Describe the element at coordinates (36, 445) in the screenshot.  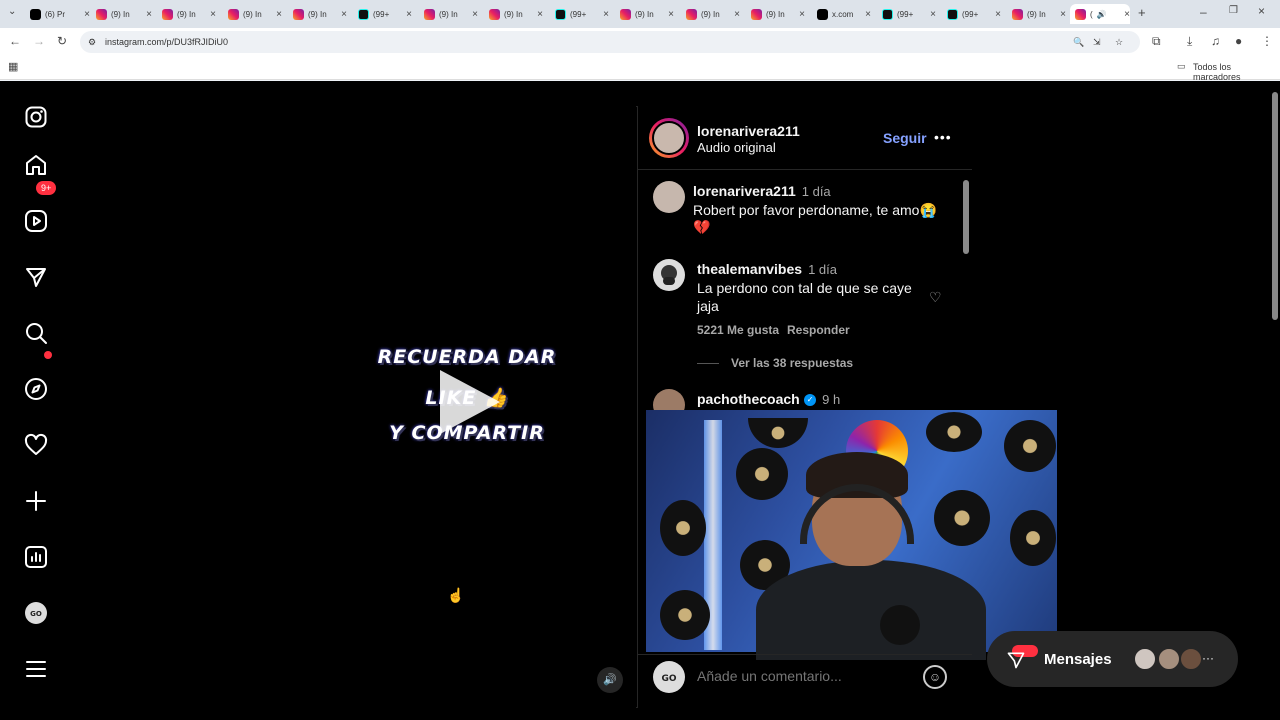
I see `notifications-icon` at that location.